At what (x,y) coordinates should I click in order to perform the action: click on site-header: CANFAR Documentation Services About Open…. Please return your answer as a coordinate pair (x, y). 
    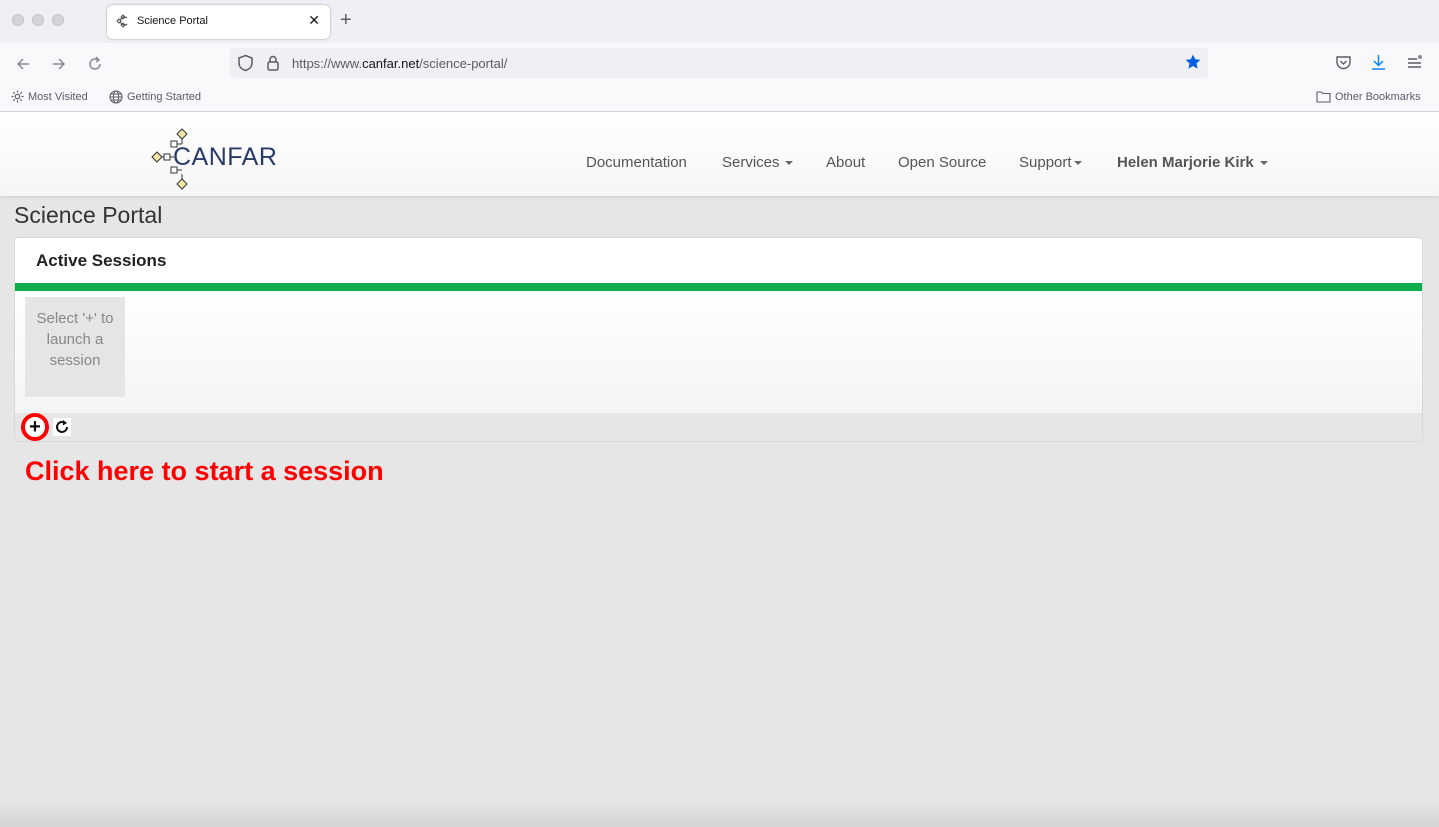
    Looking at the image, I should click on (719, 154).